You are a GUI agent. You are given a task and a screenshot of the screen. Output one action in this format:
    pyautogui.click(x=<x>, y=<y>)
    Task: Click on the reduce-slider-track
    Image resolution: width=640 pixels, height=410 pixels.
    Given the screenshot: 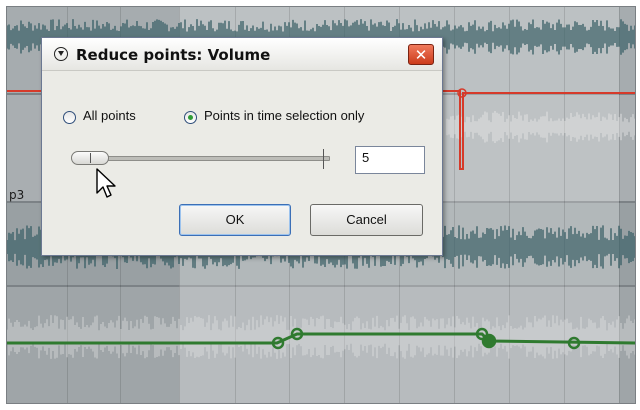 What is the action you would take?
    pyautogui.click(x=201, y=158)
    